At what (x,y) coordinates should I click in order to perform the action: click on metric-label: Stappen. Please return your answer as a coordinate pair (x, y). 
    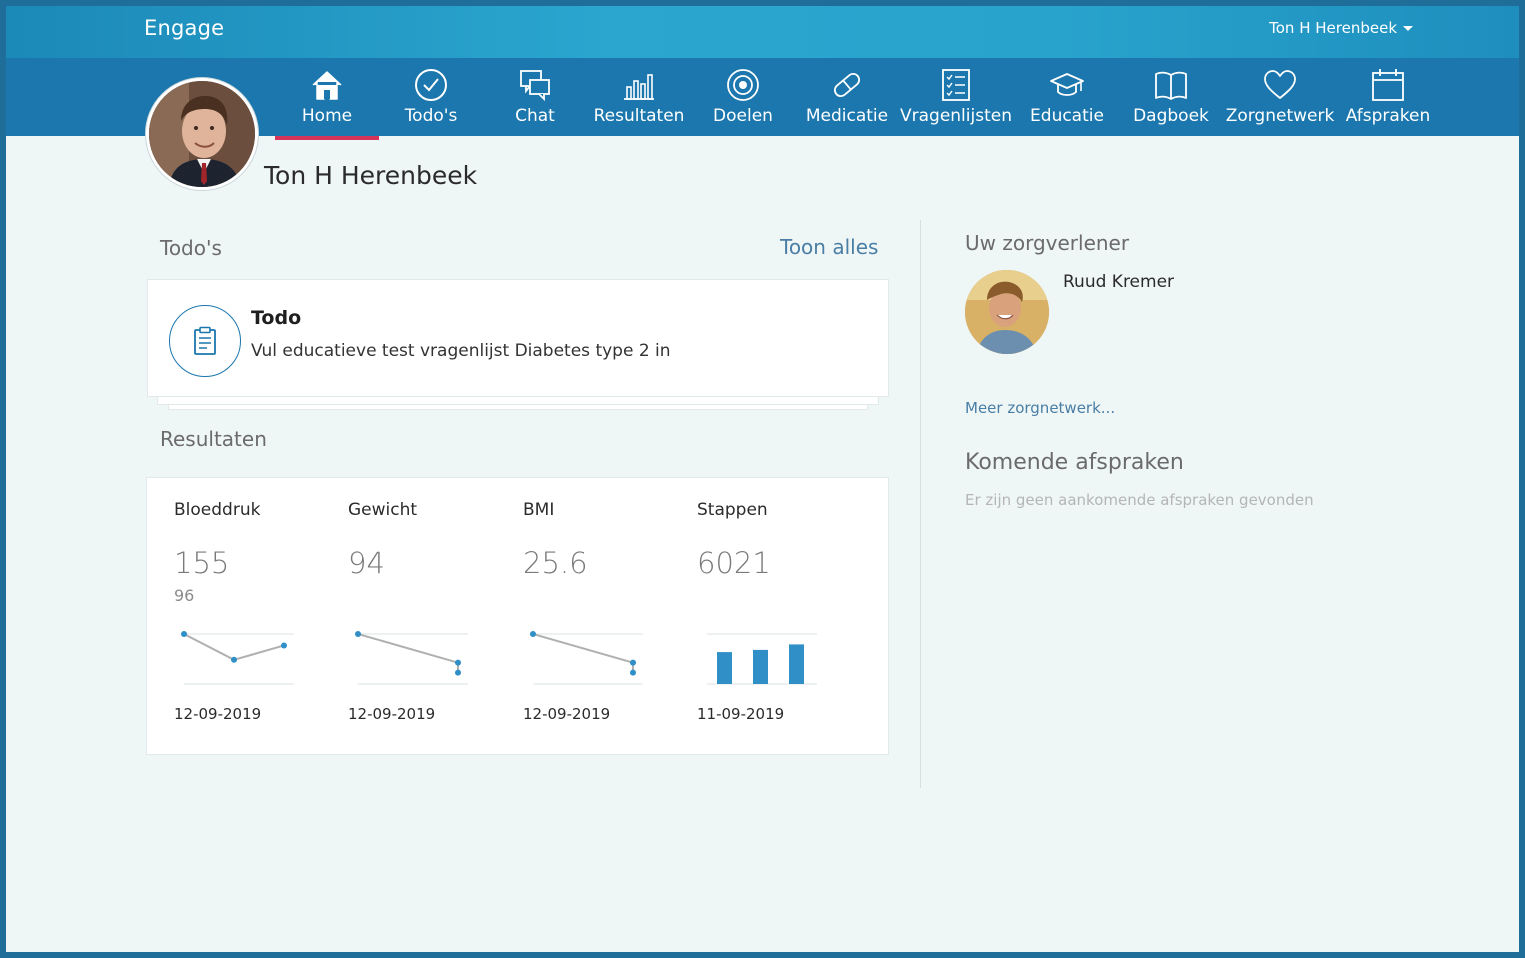
    Looking at the image, I should click on (732, 510).